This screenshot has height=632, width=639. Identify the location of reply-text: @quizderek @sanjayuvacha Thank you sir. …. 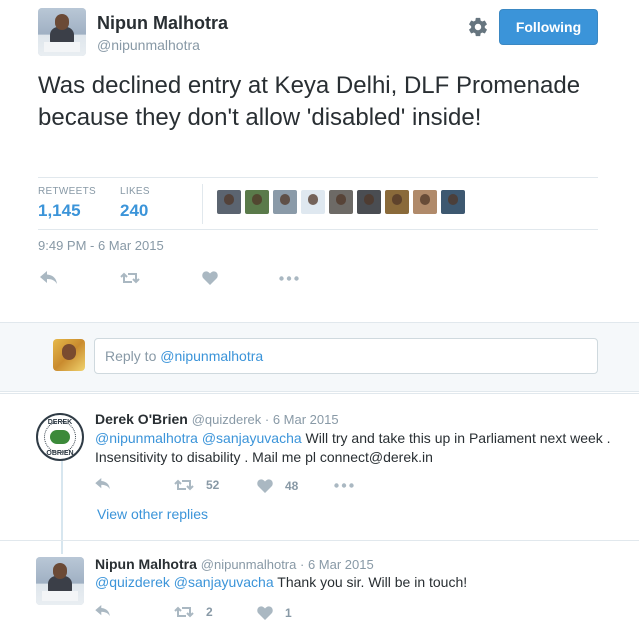
(355, 582).